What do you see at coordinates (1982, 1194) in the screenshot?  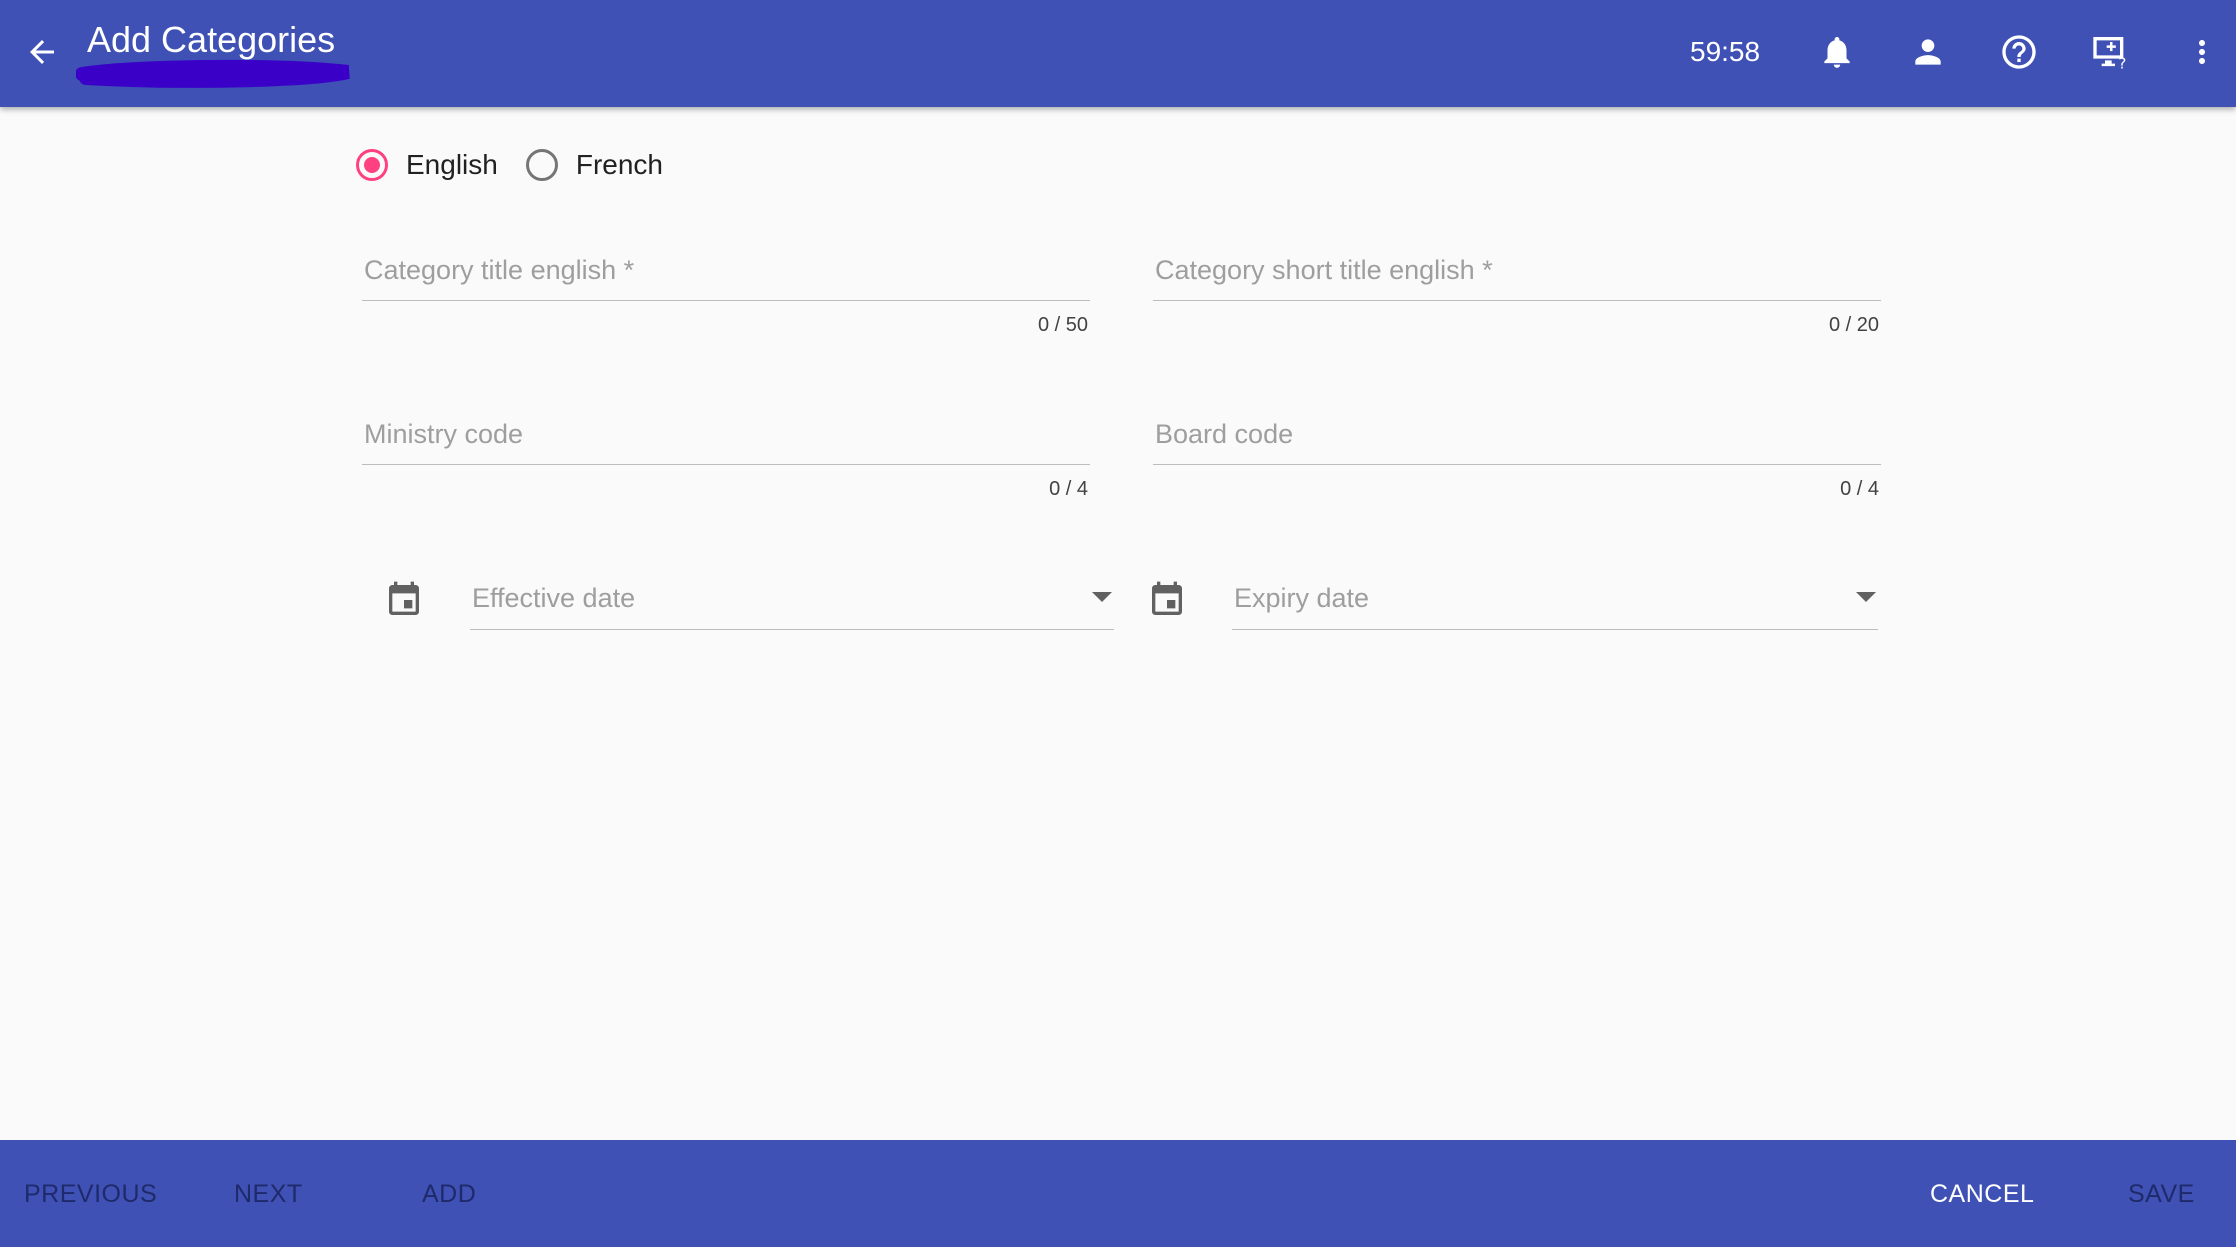 I see `cancel-button: CANCEL` at bounding box center [1982, 1194].